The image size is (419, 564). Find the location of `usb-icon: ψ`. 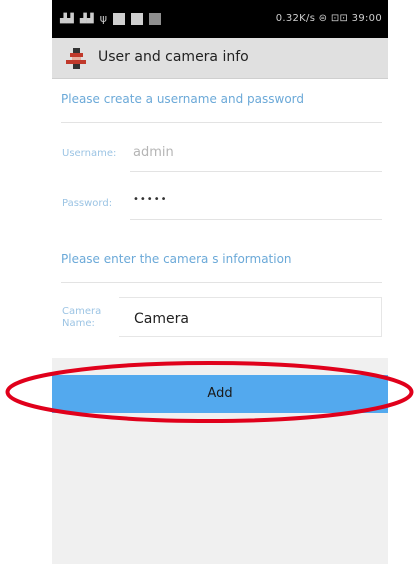

usb-icon: ψ is located at coordinates (103, 18).